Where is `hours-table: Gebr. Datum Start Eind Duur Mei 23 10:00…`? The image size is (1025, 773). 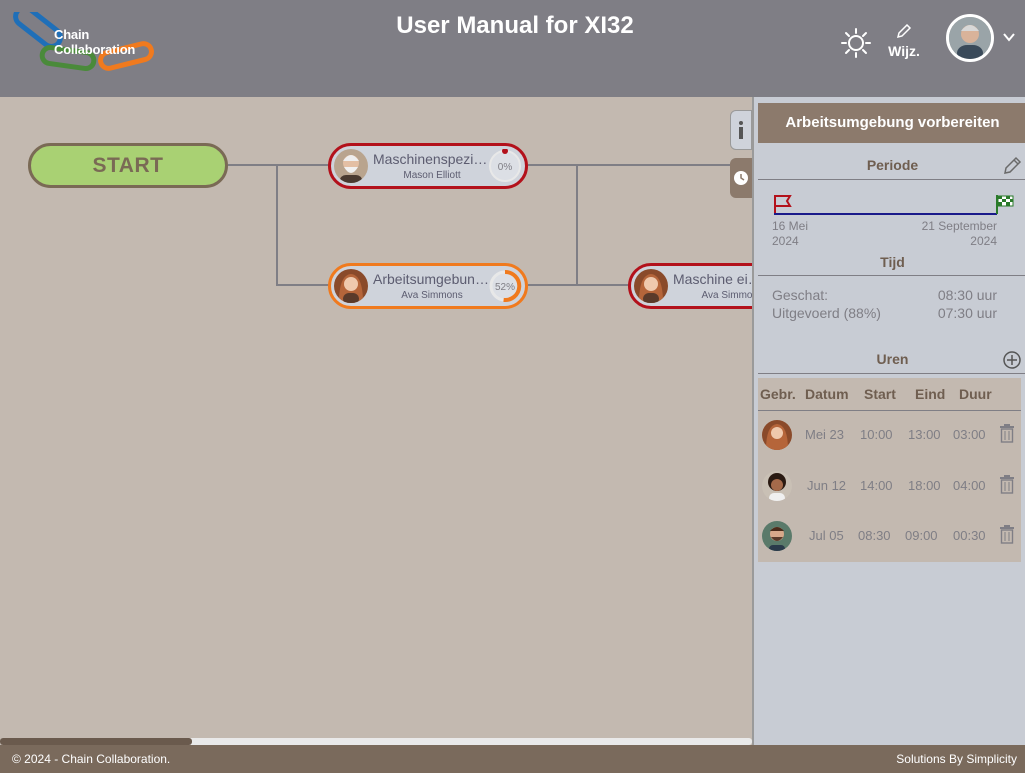
hours-table: Gebr. Datum Start Eind Duur Mei 23 10:00… is located at coordinates (889, 470).